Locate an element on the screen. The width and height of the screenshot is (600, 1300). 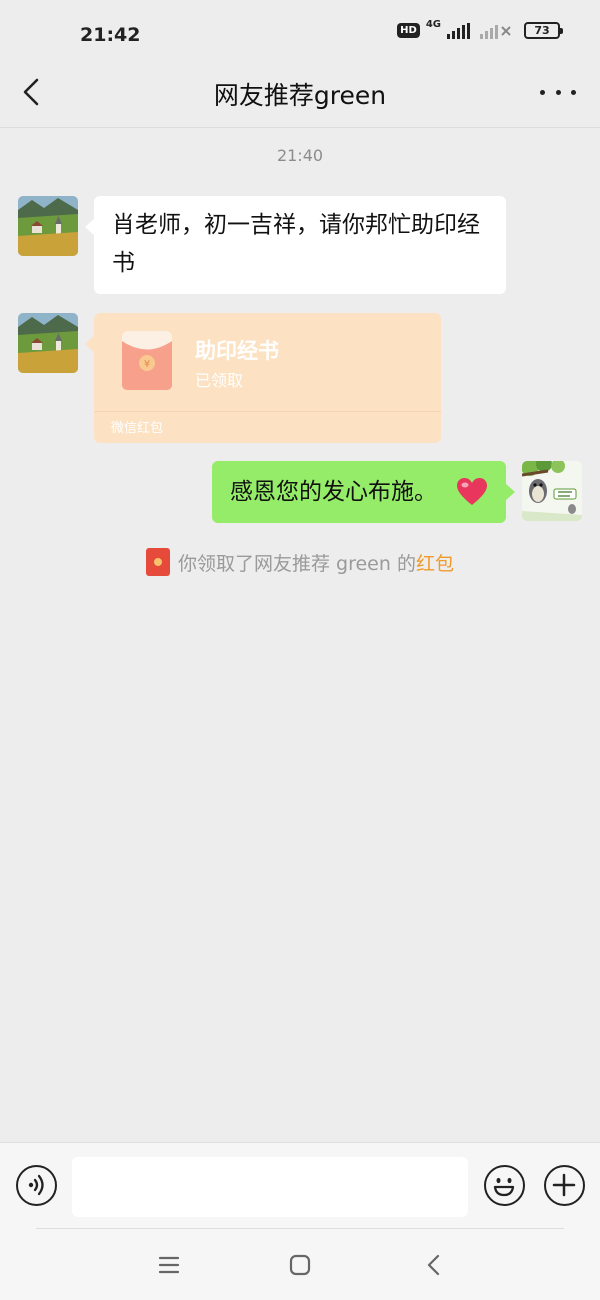
back-icon is located at coordinates (433, 1265).